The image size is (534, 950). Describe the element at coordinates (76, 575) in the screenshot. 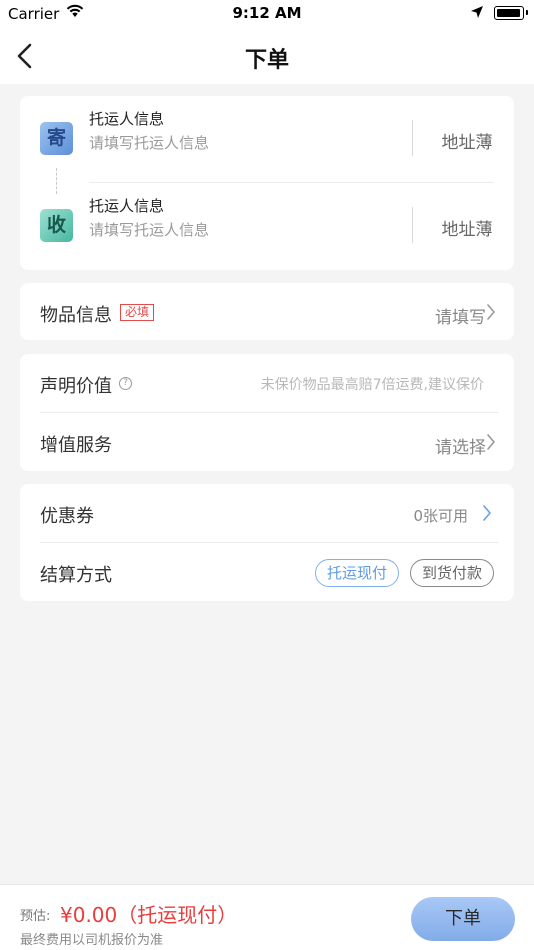

I see `payment-method-label: 结算方式` at that location.